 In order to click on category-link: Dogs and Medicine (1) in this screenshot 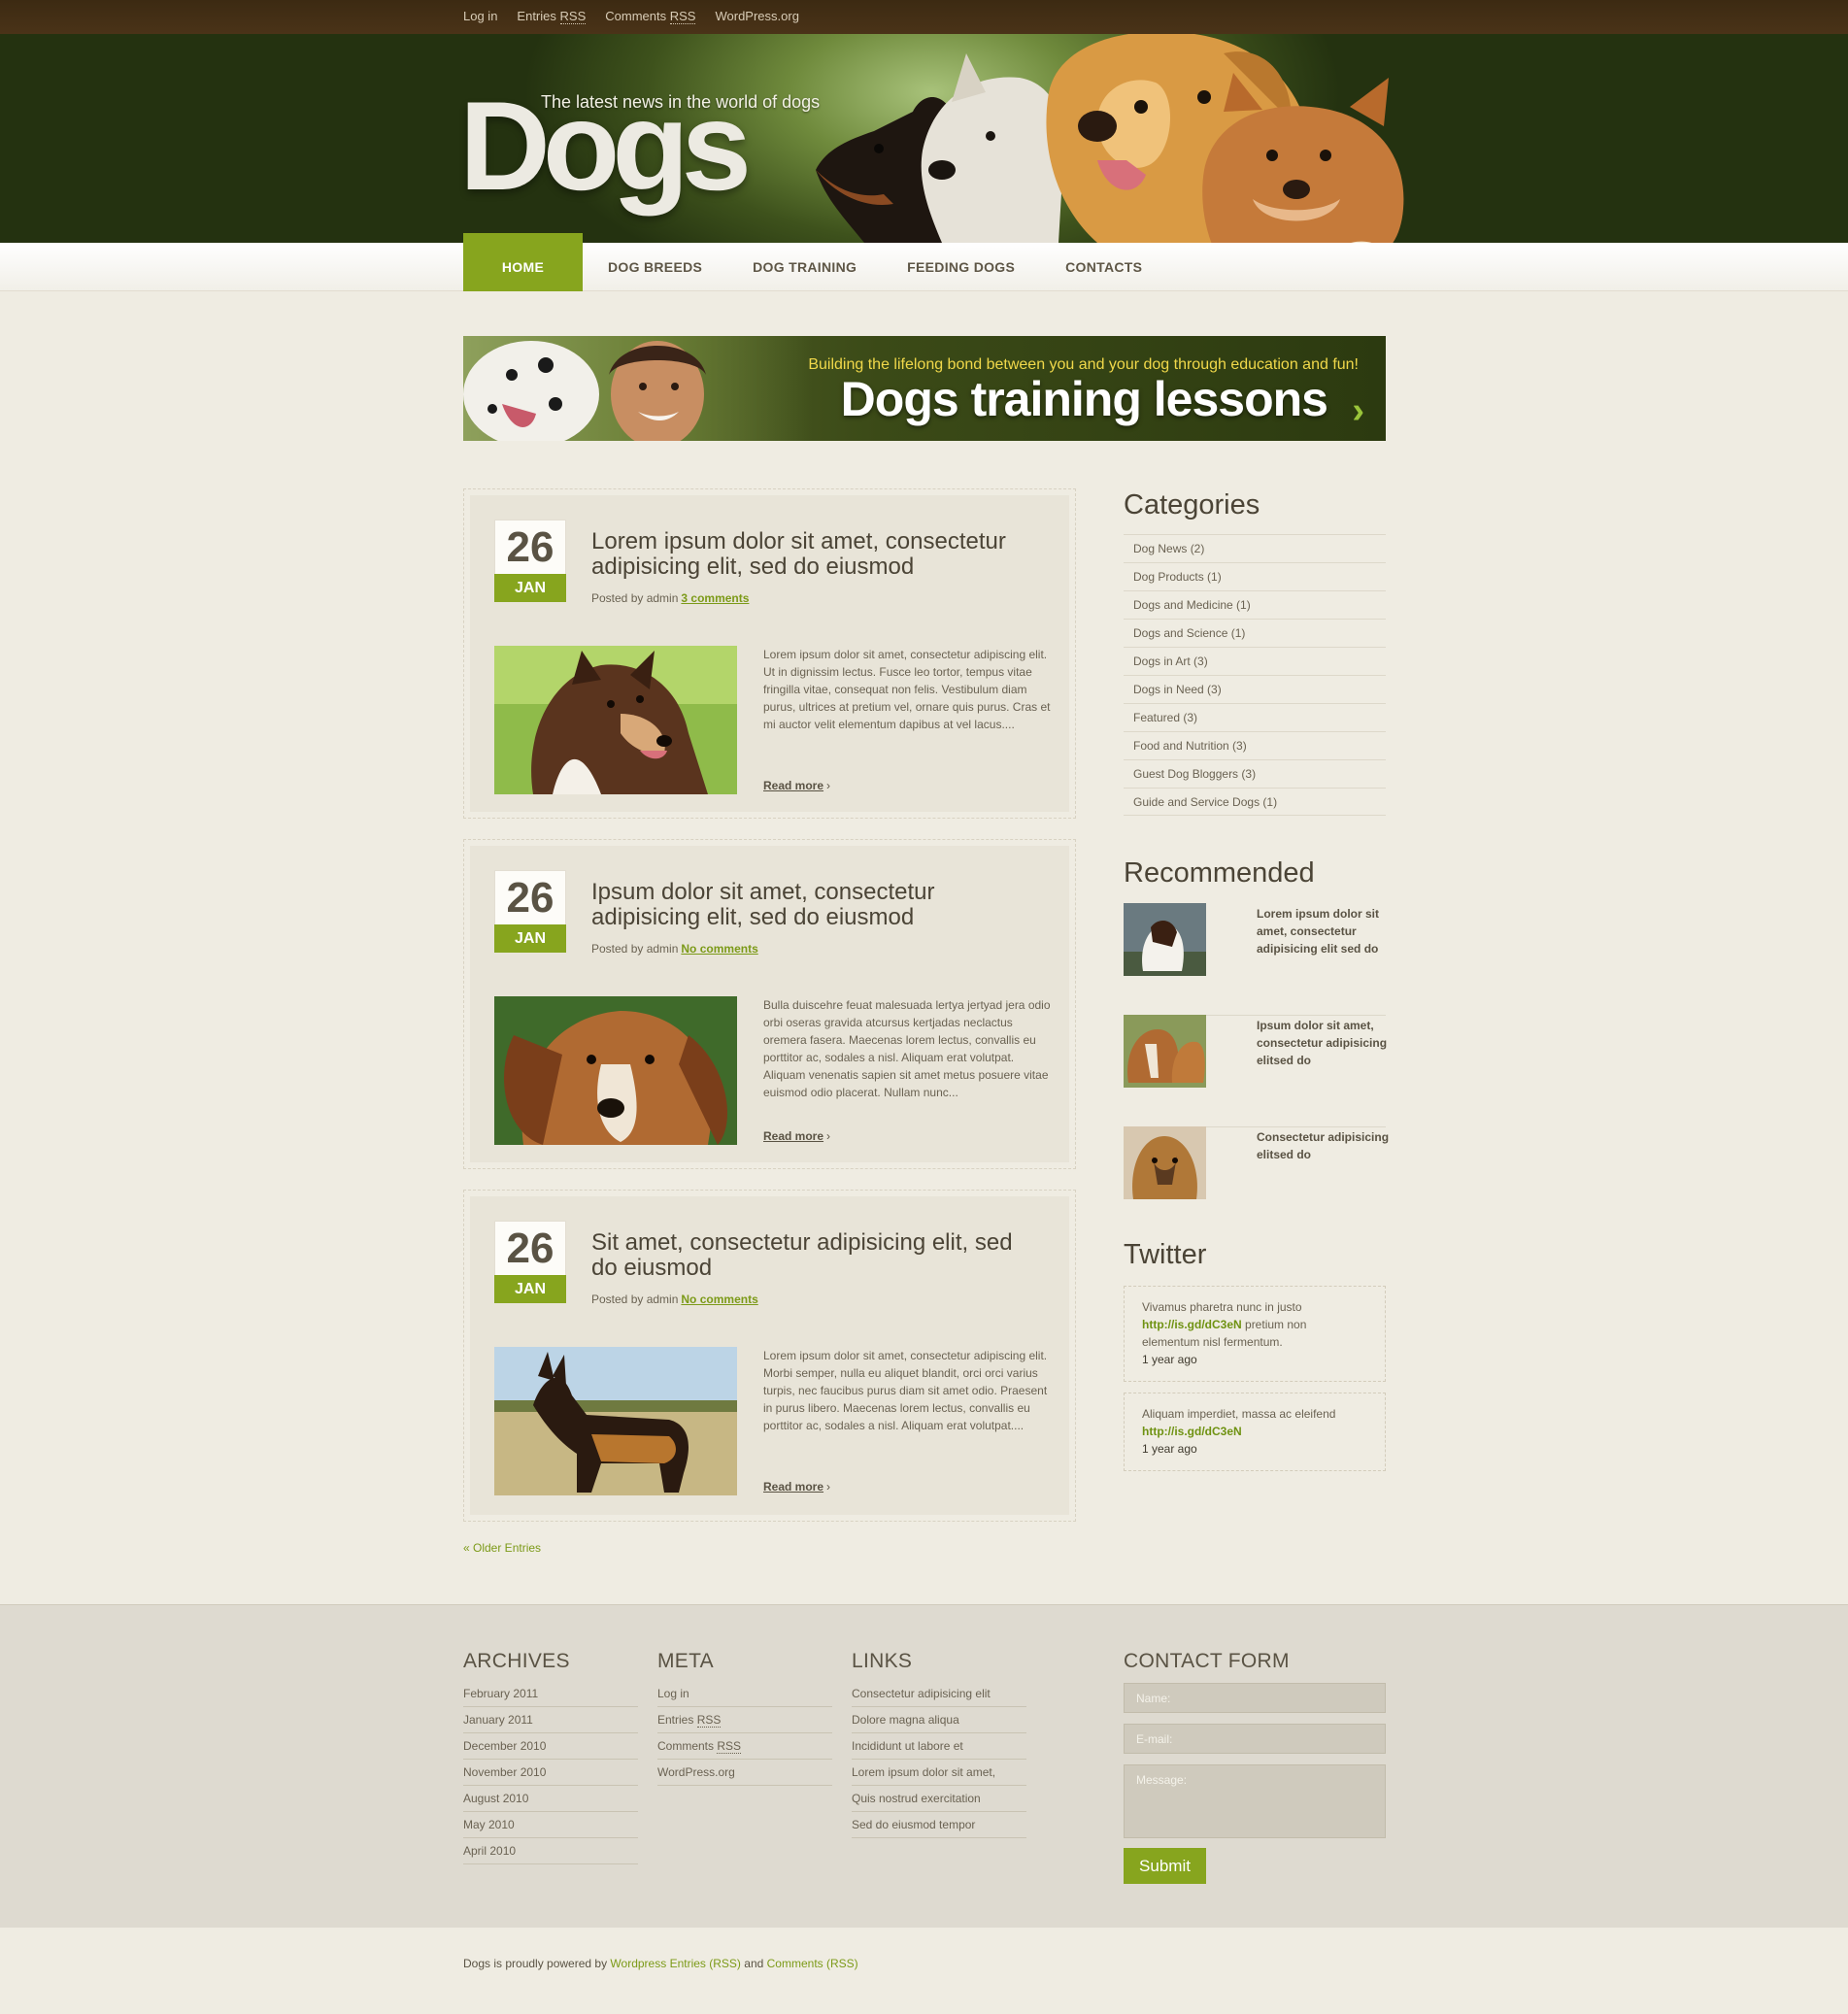, I will do `click(1255, 604)`.